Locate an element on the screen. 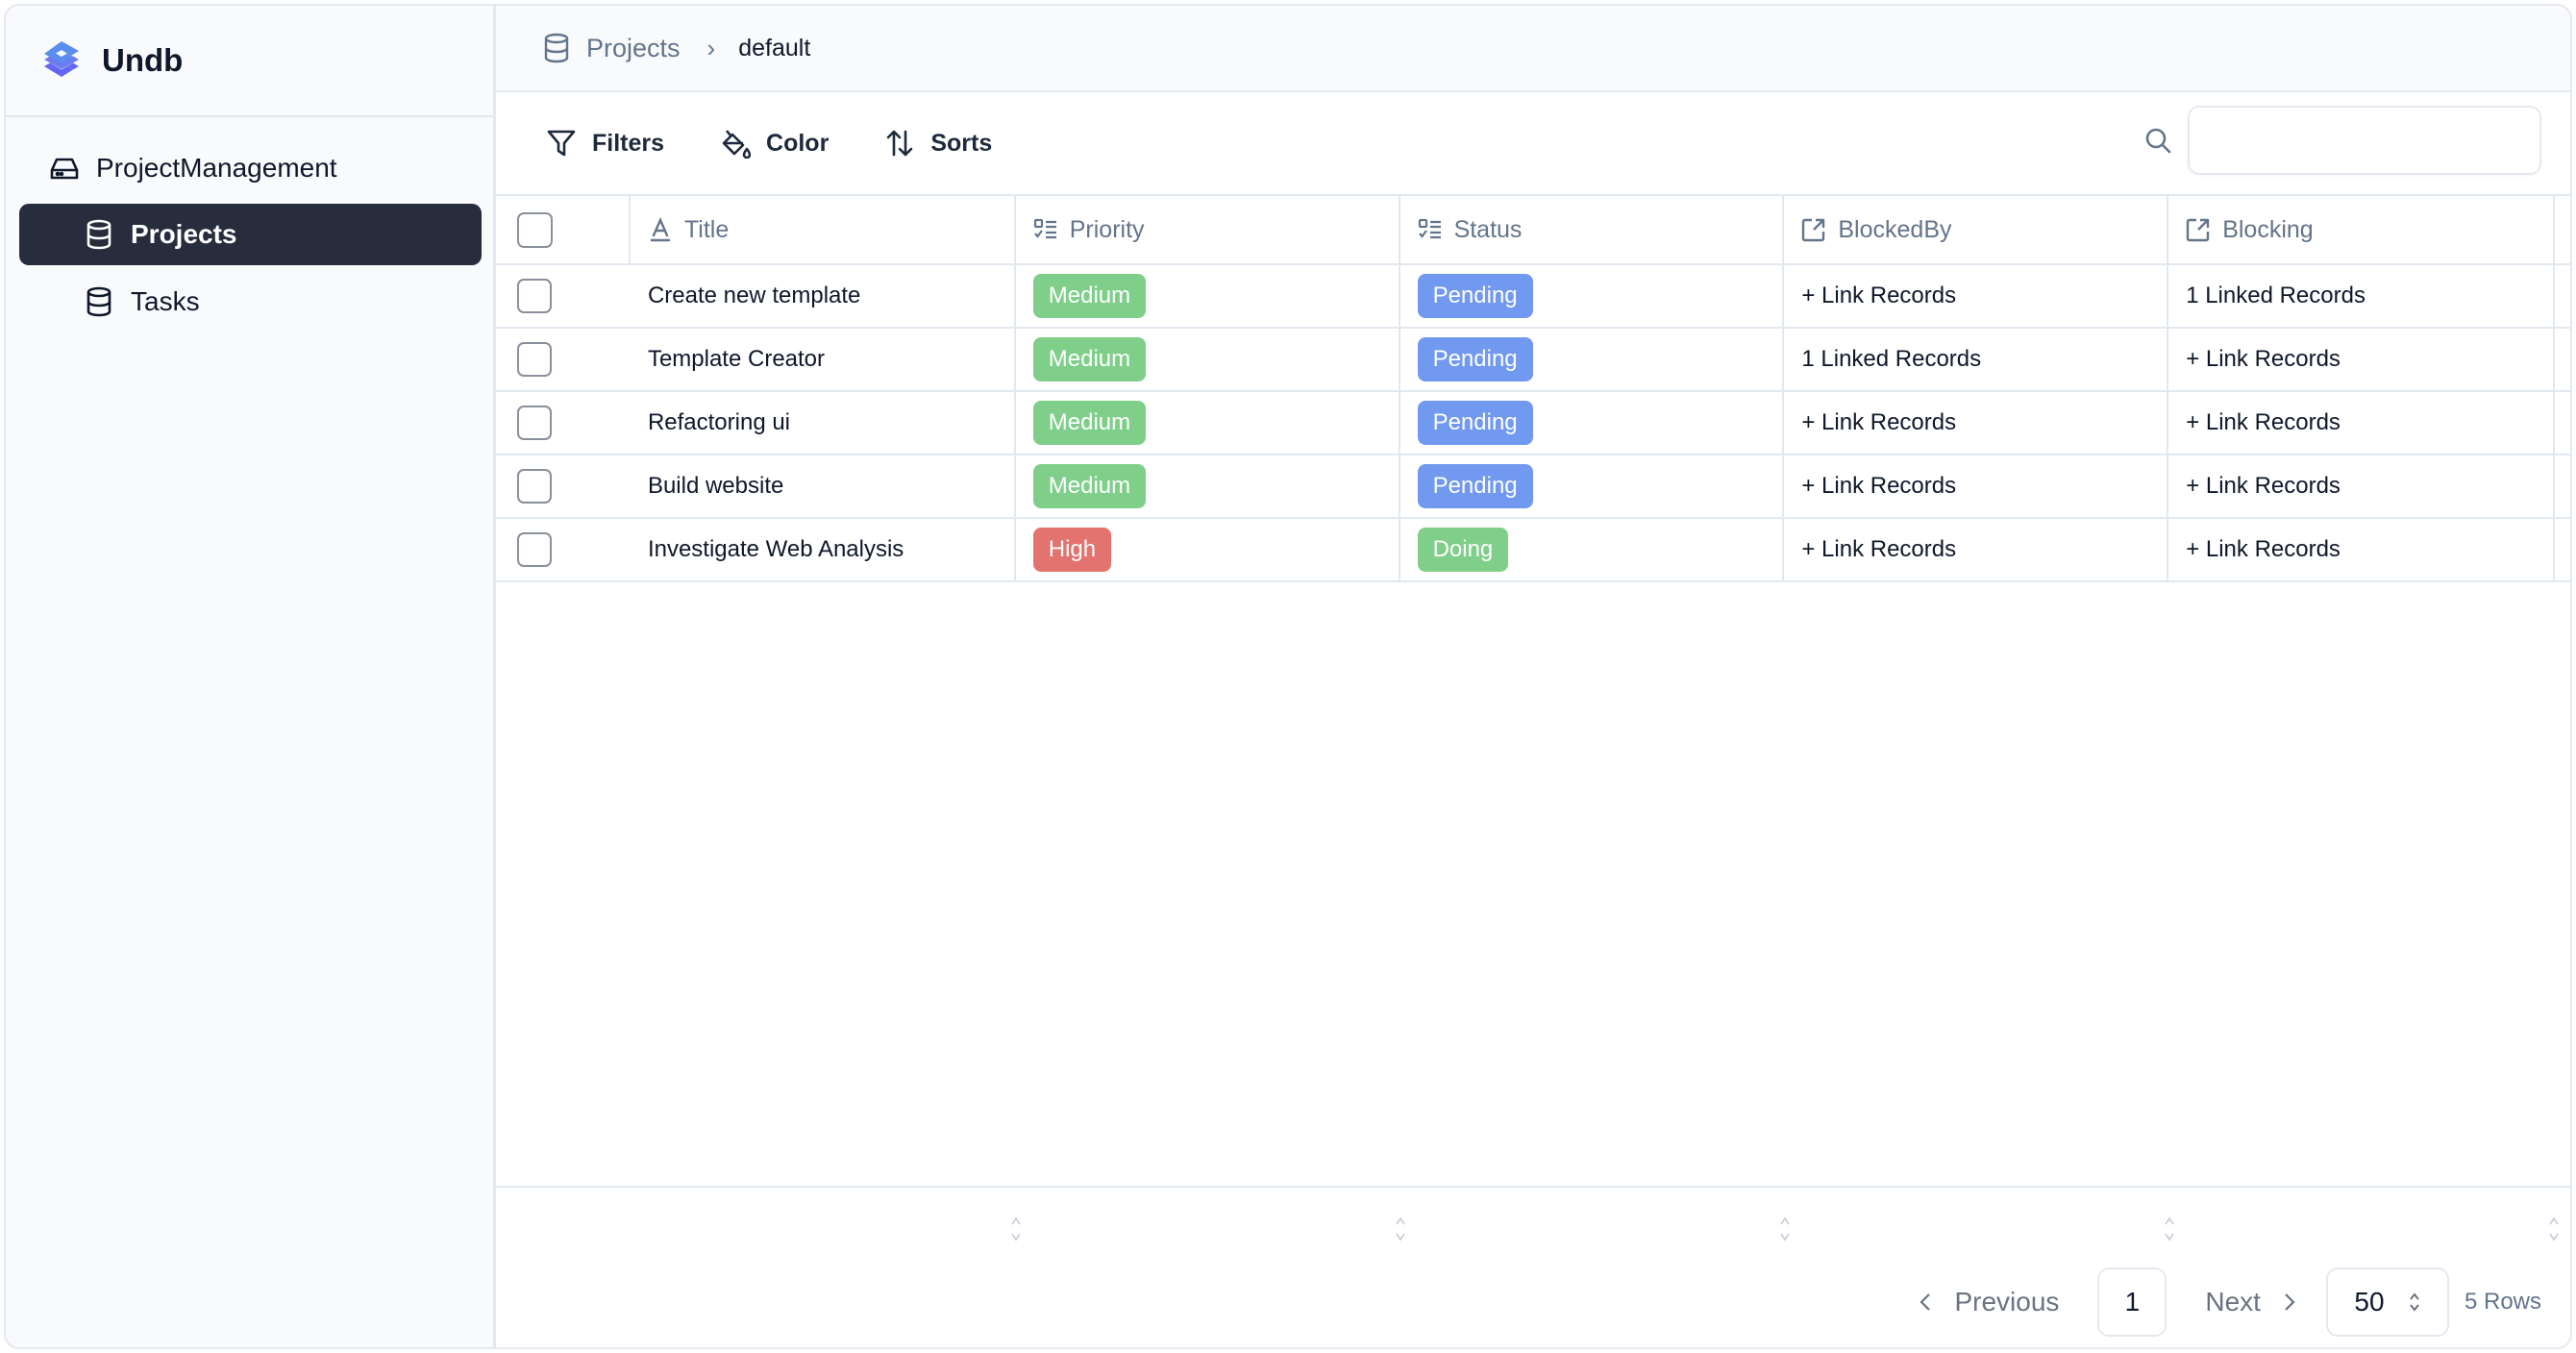  total-rows-label: 5 Rows is located at coordinates (2502, 1302).